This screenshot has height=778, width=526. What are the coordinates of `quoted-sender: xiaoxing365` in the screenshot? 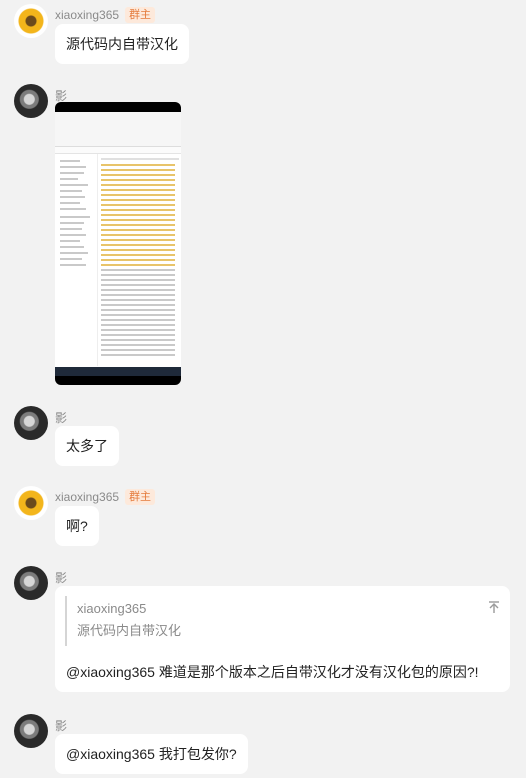 It's located at (112, 608).